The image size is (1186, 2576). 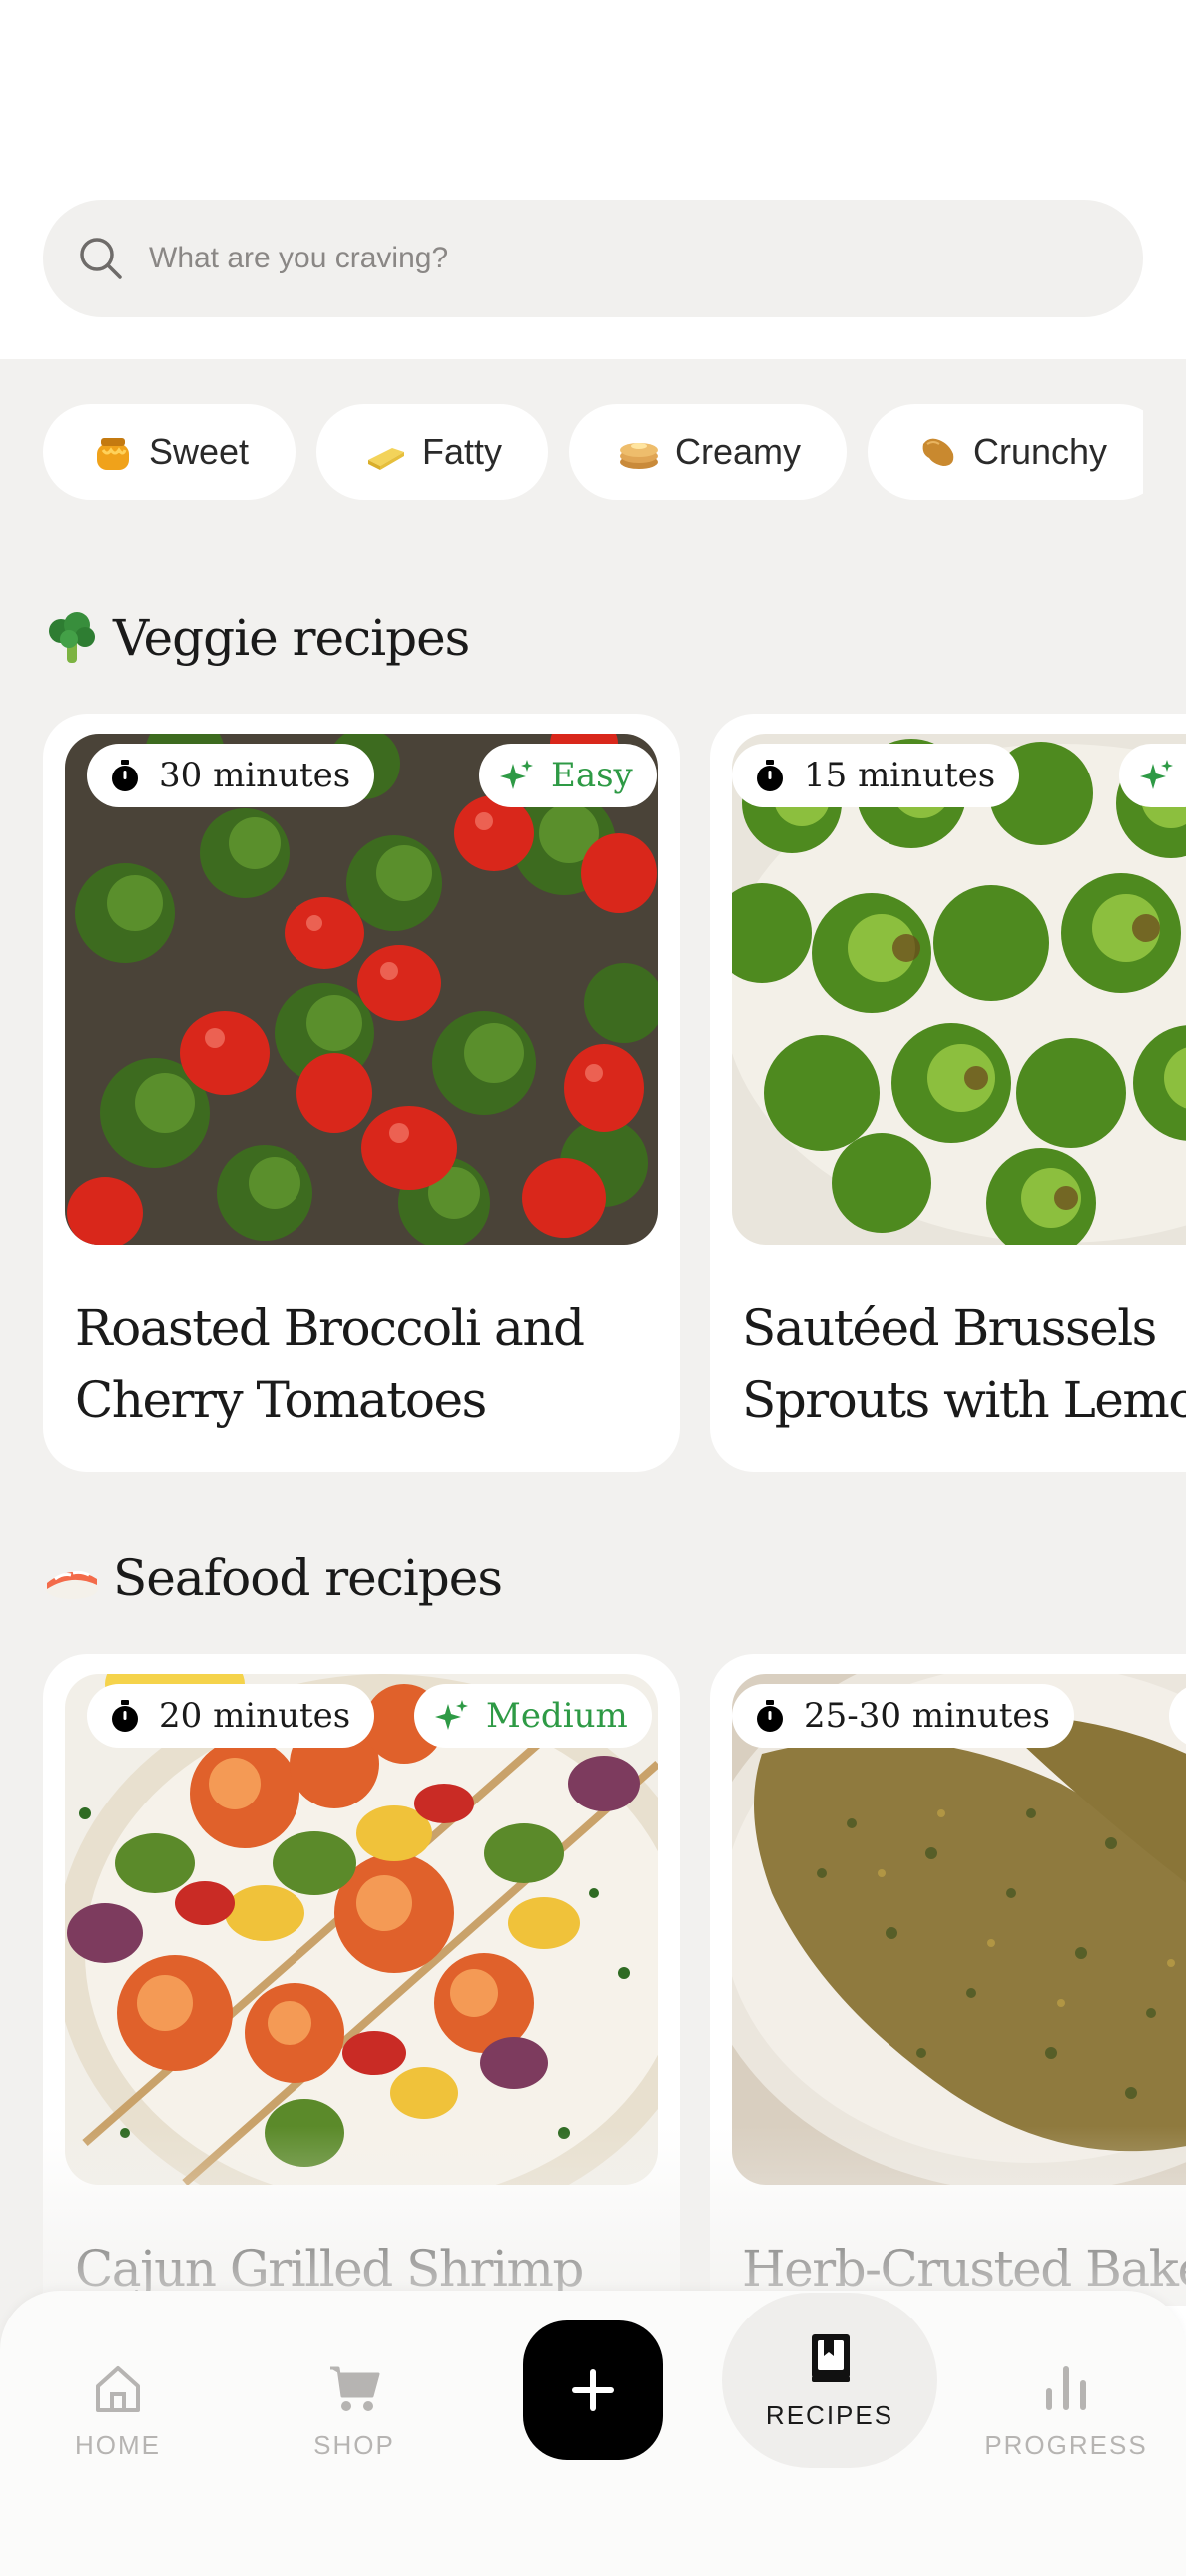 I want to click on nav-progress: PROGRESS, so click(x=1066, y=2410).